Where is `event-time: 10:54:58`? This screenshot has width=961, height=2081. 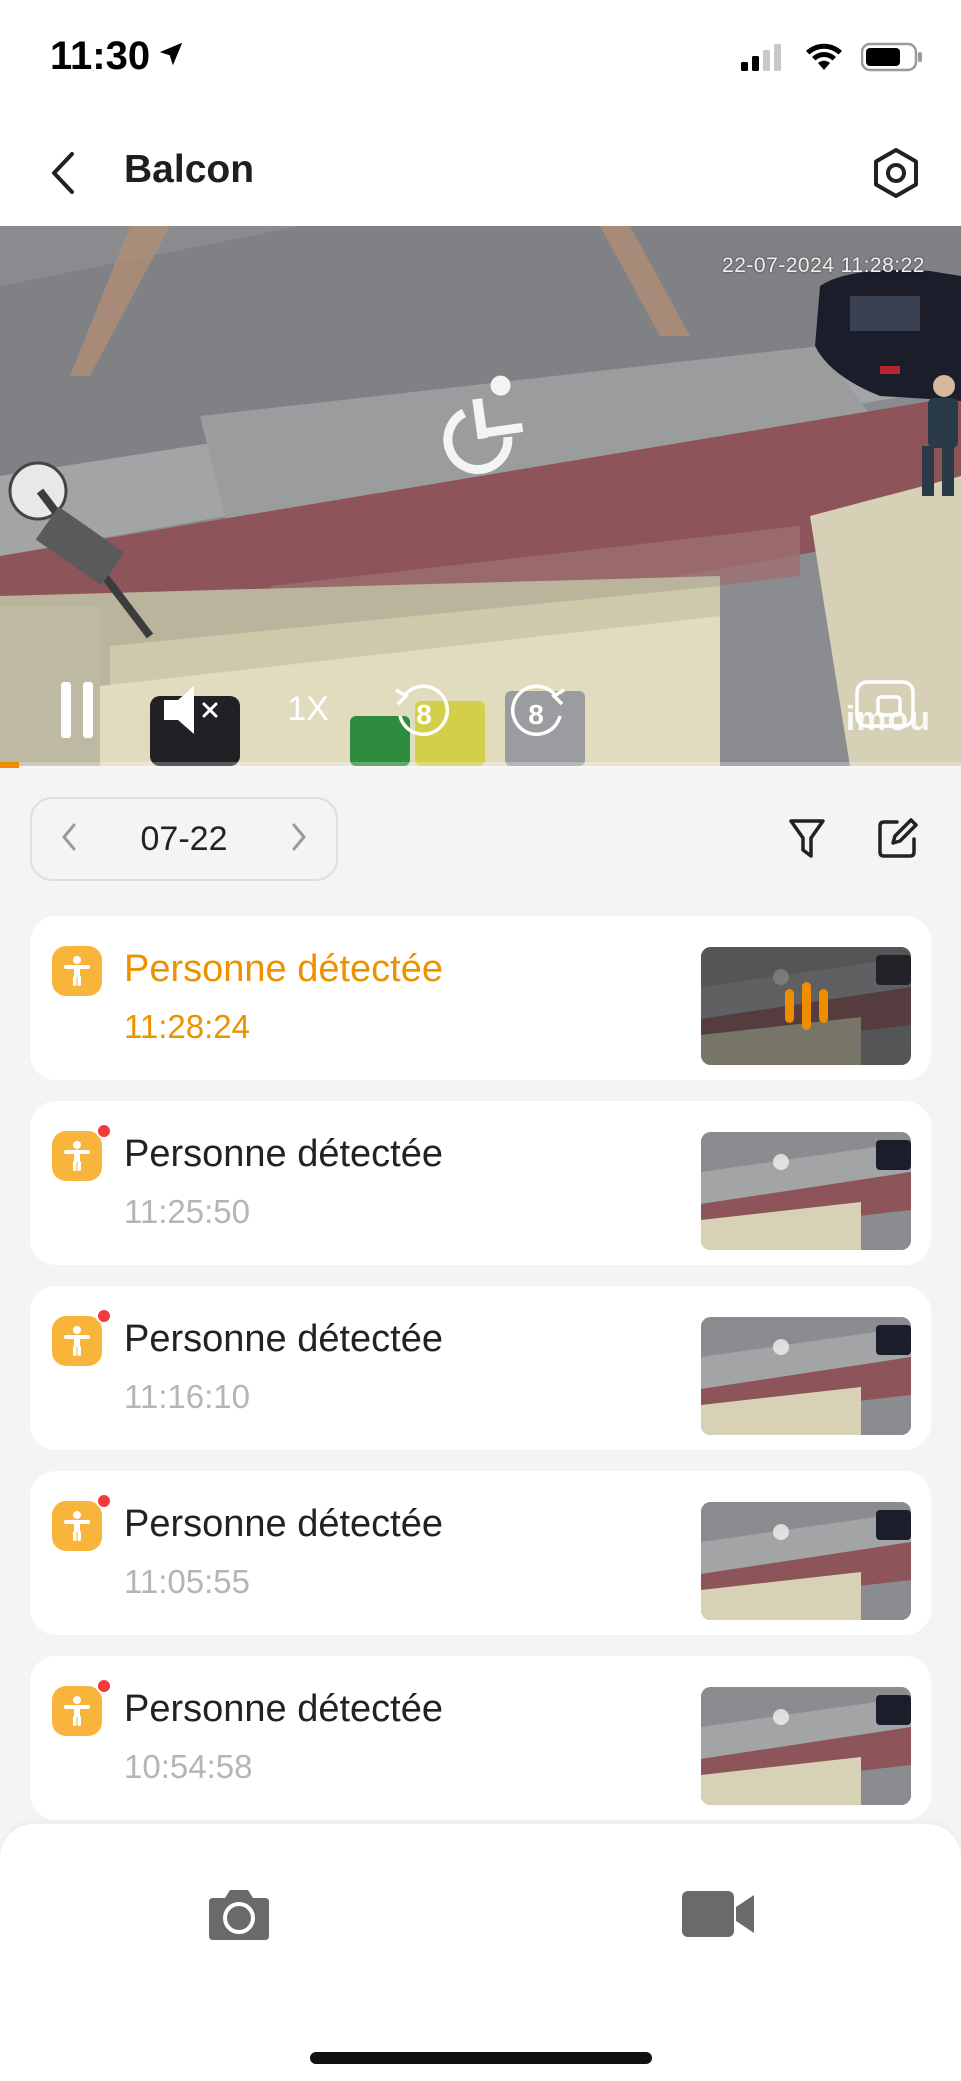
event-time: 10:54:58 is located at coordinates (188, 1766).